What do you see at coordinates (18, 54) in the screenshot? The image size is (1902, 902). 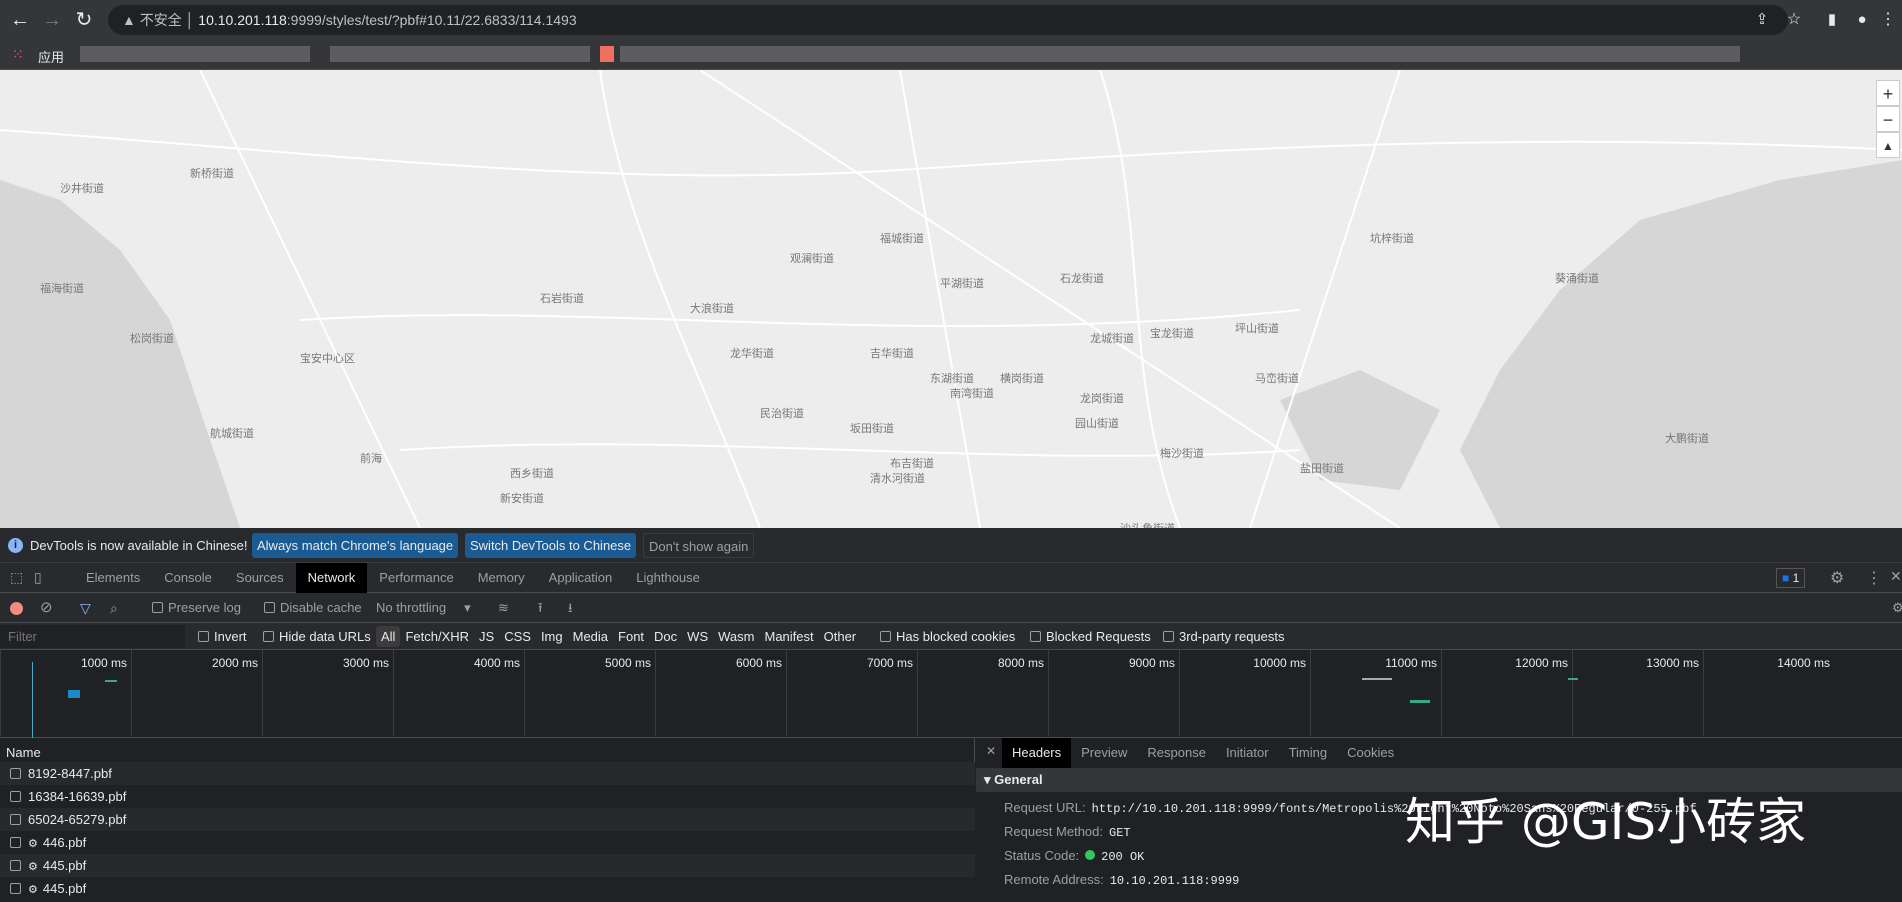 I see `apps-icon: ⁙` at bounding box center [18, 54].